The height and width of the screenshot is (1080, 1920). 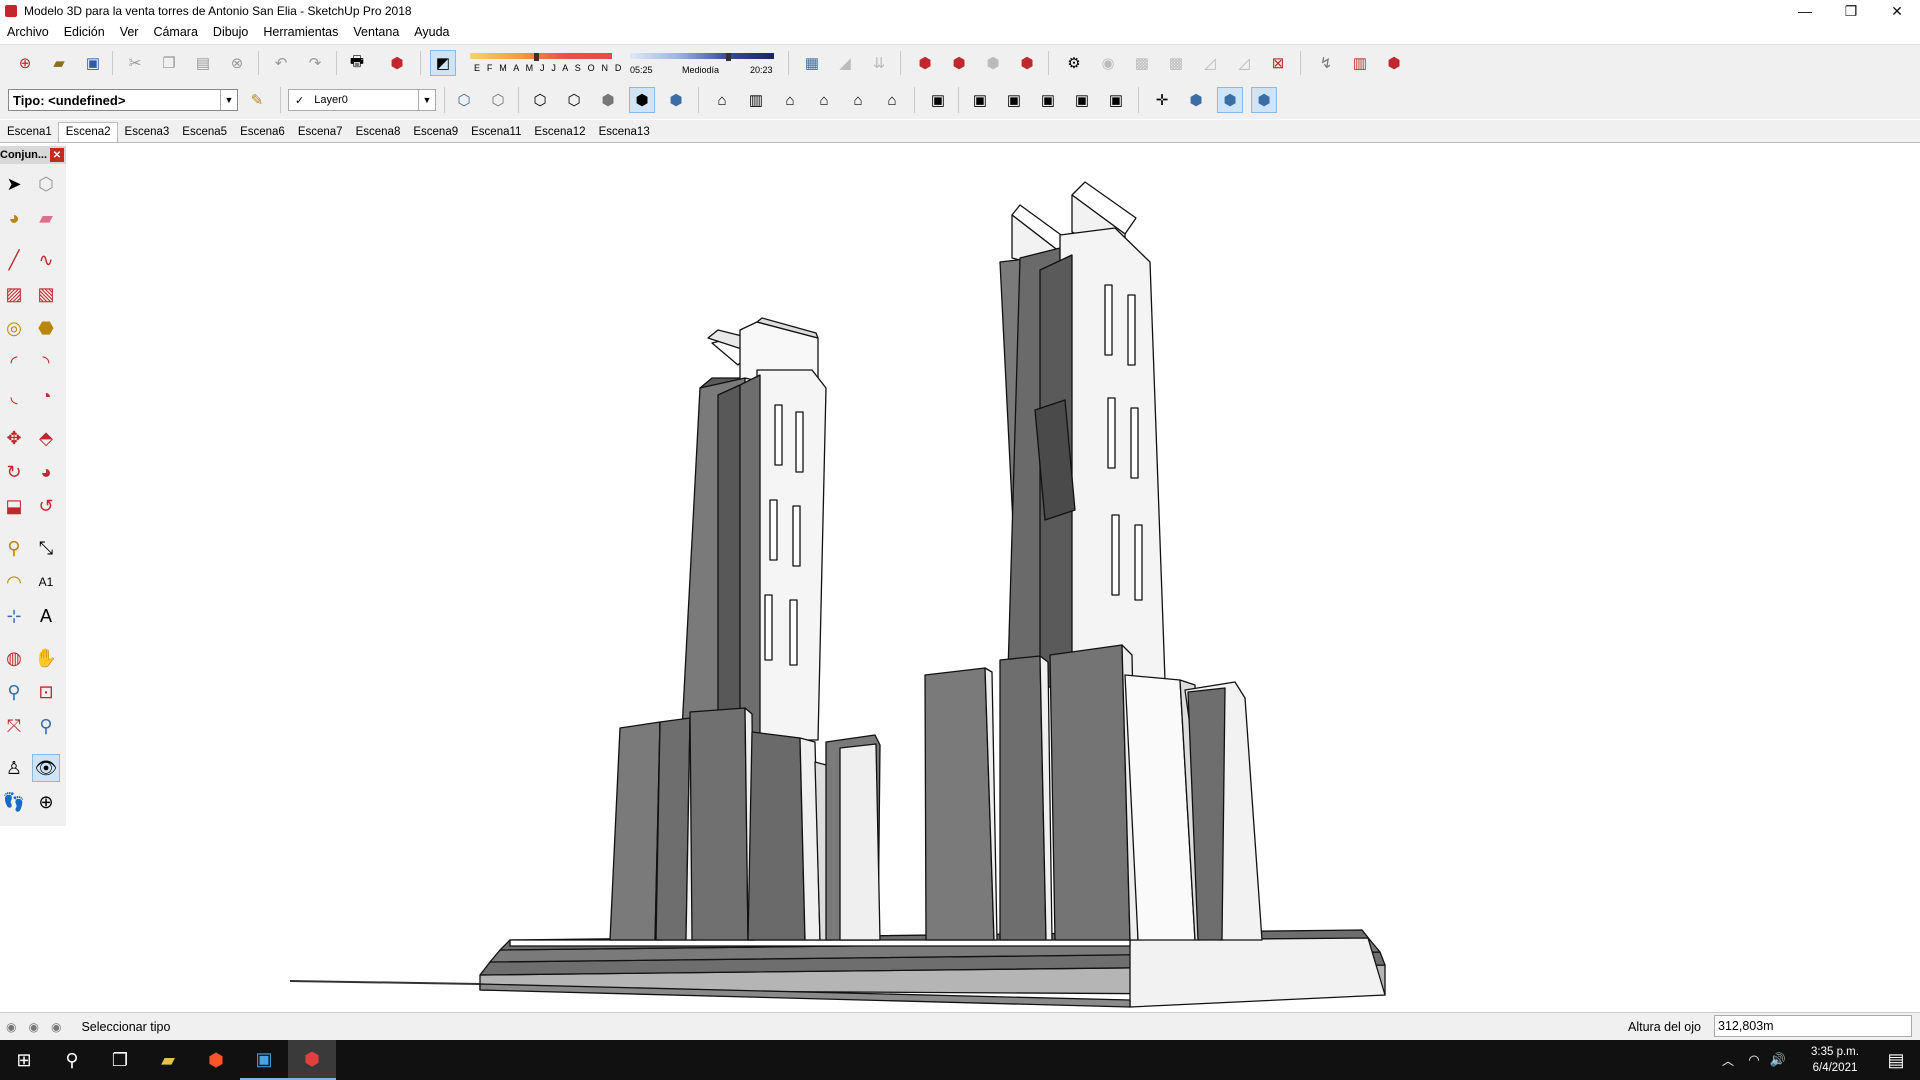 I want to click on rectangle-tool-icon: ▨, so click(x=14, y=294).